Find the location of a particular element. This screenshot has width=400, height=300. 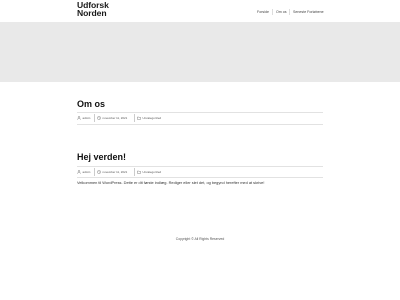

nav-item-om-os: Om os is located at coordinates (281, 12).